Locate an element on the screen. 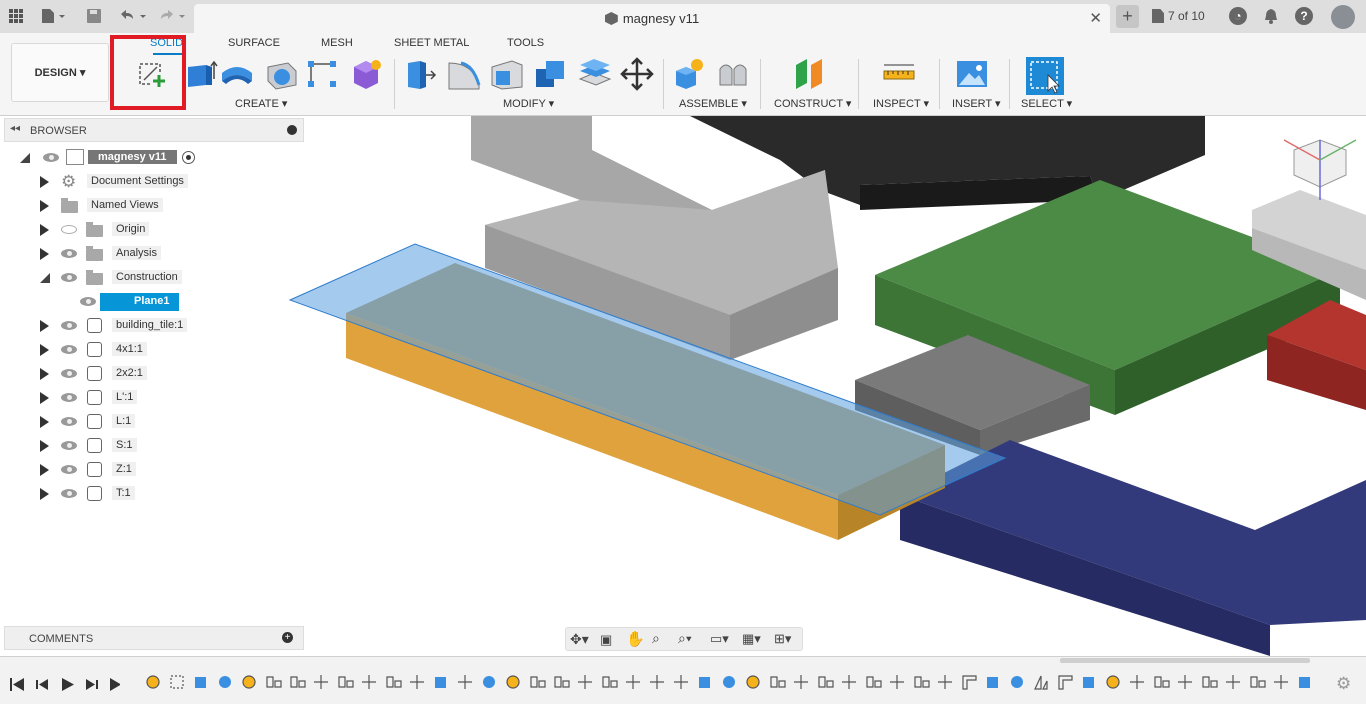 The width and height of the screenshot is (1366, 704). fillet-icon is located at coordinates (464, 74).